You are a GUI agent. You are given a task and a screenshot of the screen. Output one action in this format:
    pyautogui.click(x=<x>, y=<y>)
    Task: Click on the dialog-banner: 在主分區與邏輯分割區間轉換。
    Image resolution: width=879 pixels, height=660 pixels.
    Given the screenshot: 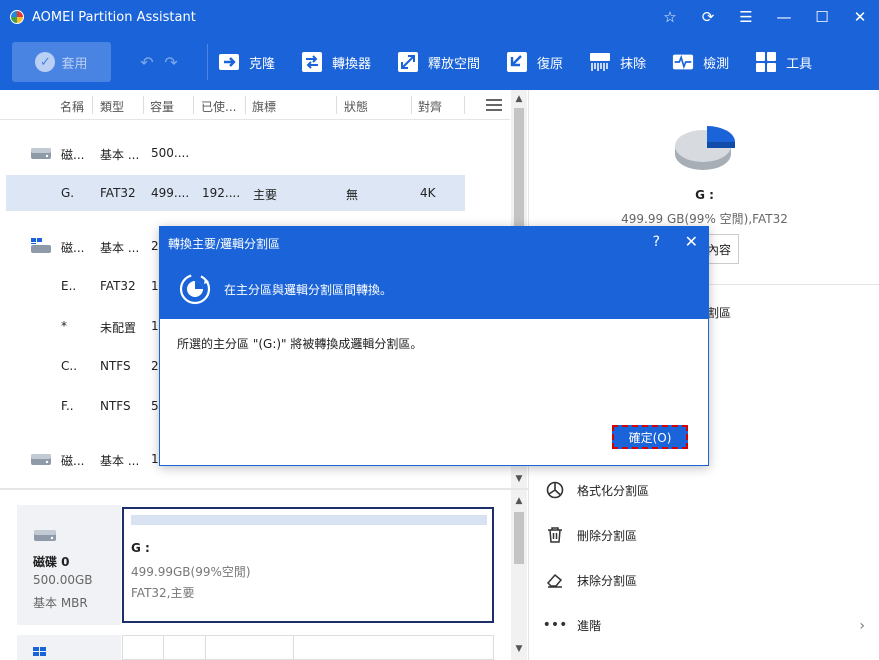 What is the action you would take?
    pyautogui.click(x=434, y=289)
    